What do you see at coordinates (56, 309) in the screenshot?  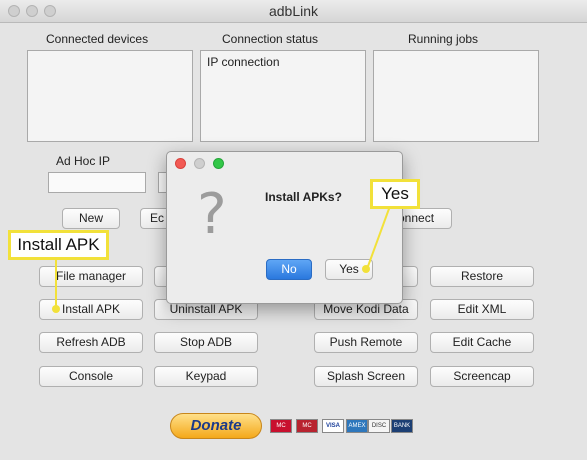 I see `install-apk-callout-dot` at bounding box center [56, 309].